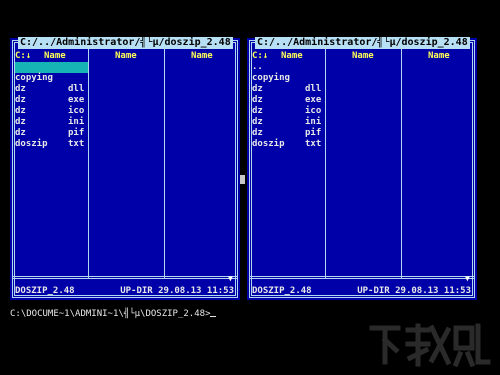  I want to click on panel-split-handle, so click(242, 179).